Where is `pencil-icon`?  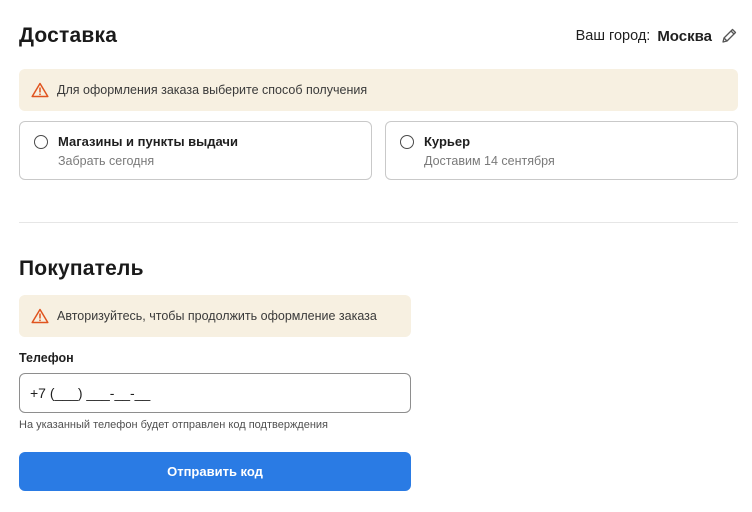 pencil-icon is located at coordinates (729, 36).